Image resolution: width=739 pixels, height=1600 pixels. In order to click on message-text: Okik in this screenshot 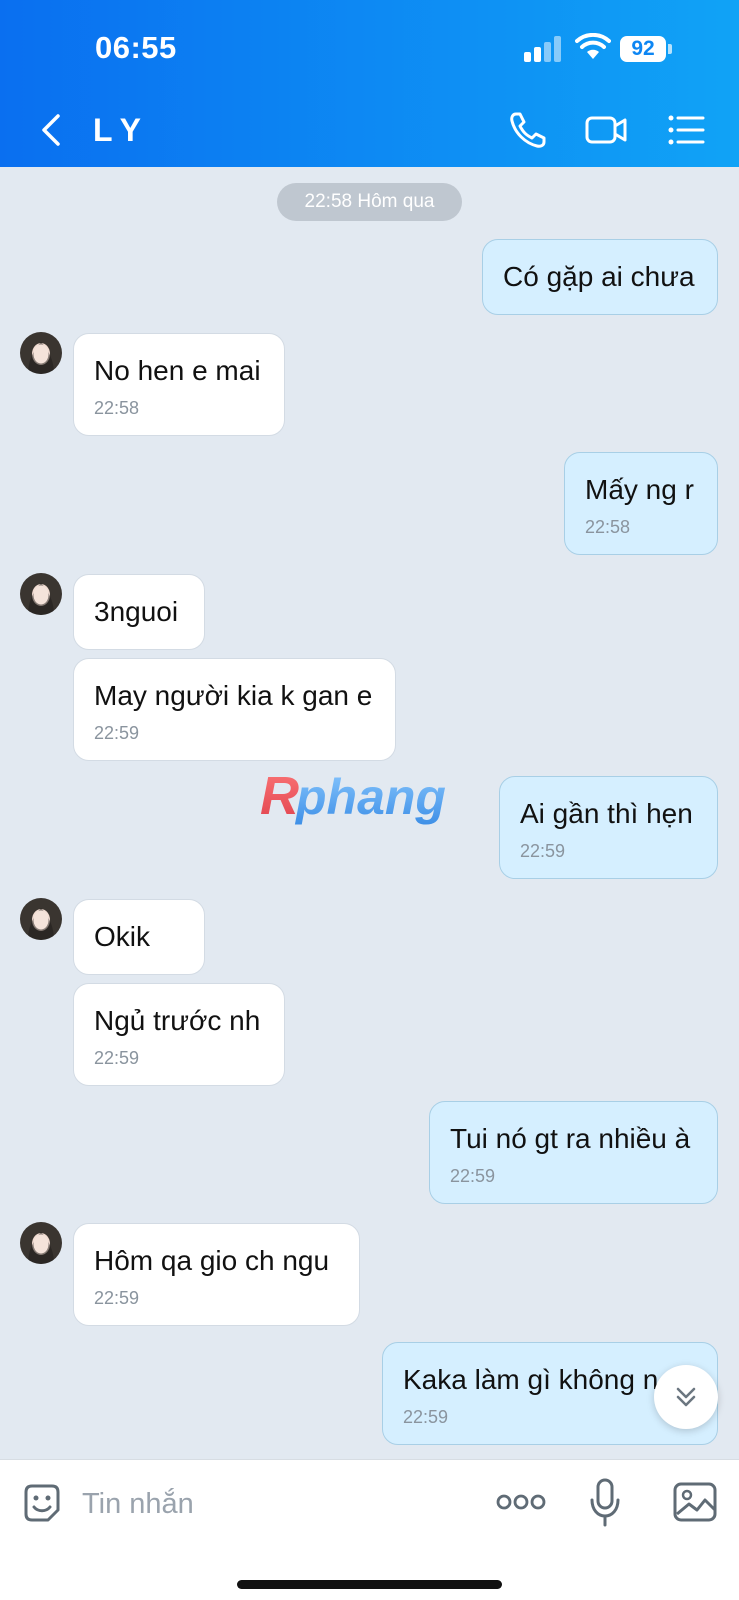, I will do `click(122, 936)`.